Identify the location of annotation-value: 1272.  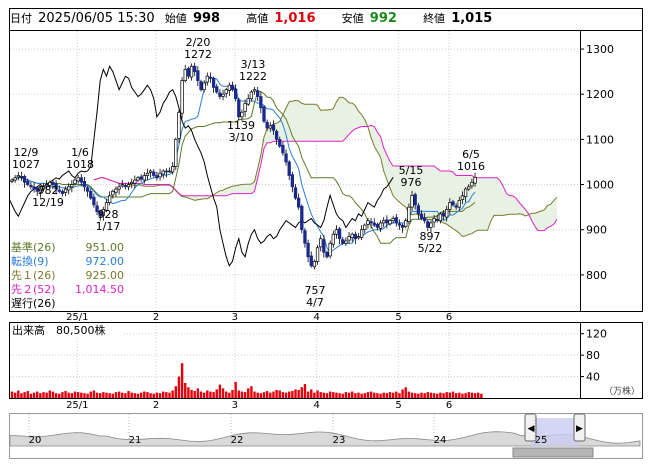
(198, 54).